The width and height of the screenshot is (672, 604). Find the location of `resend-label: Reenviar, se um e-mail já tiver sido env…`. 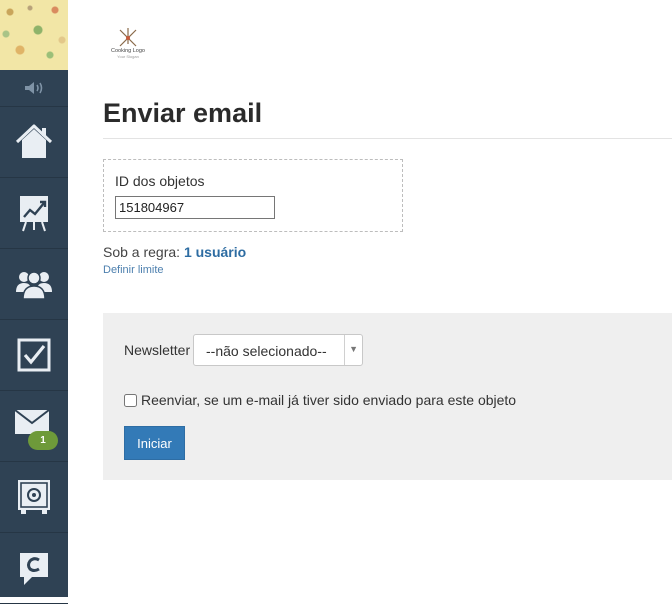

resend-label: Reenviar, se um e-mail já tiver sido env… is located at coordinates (329, 400).